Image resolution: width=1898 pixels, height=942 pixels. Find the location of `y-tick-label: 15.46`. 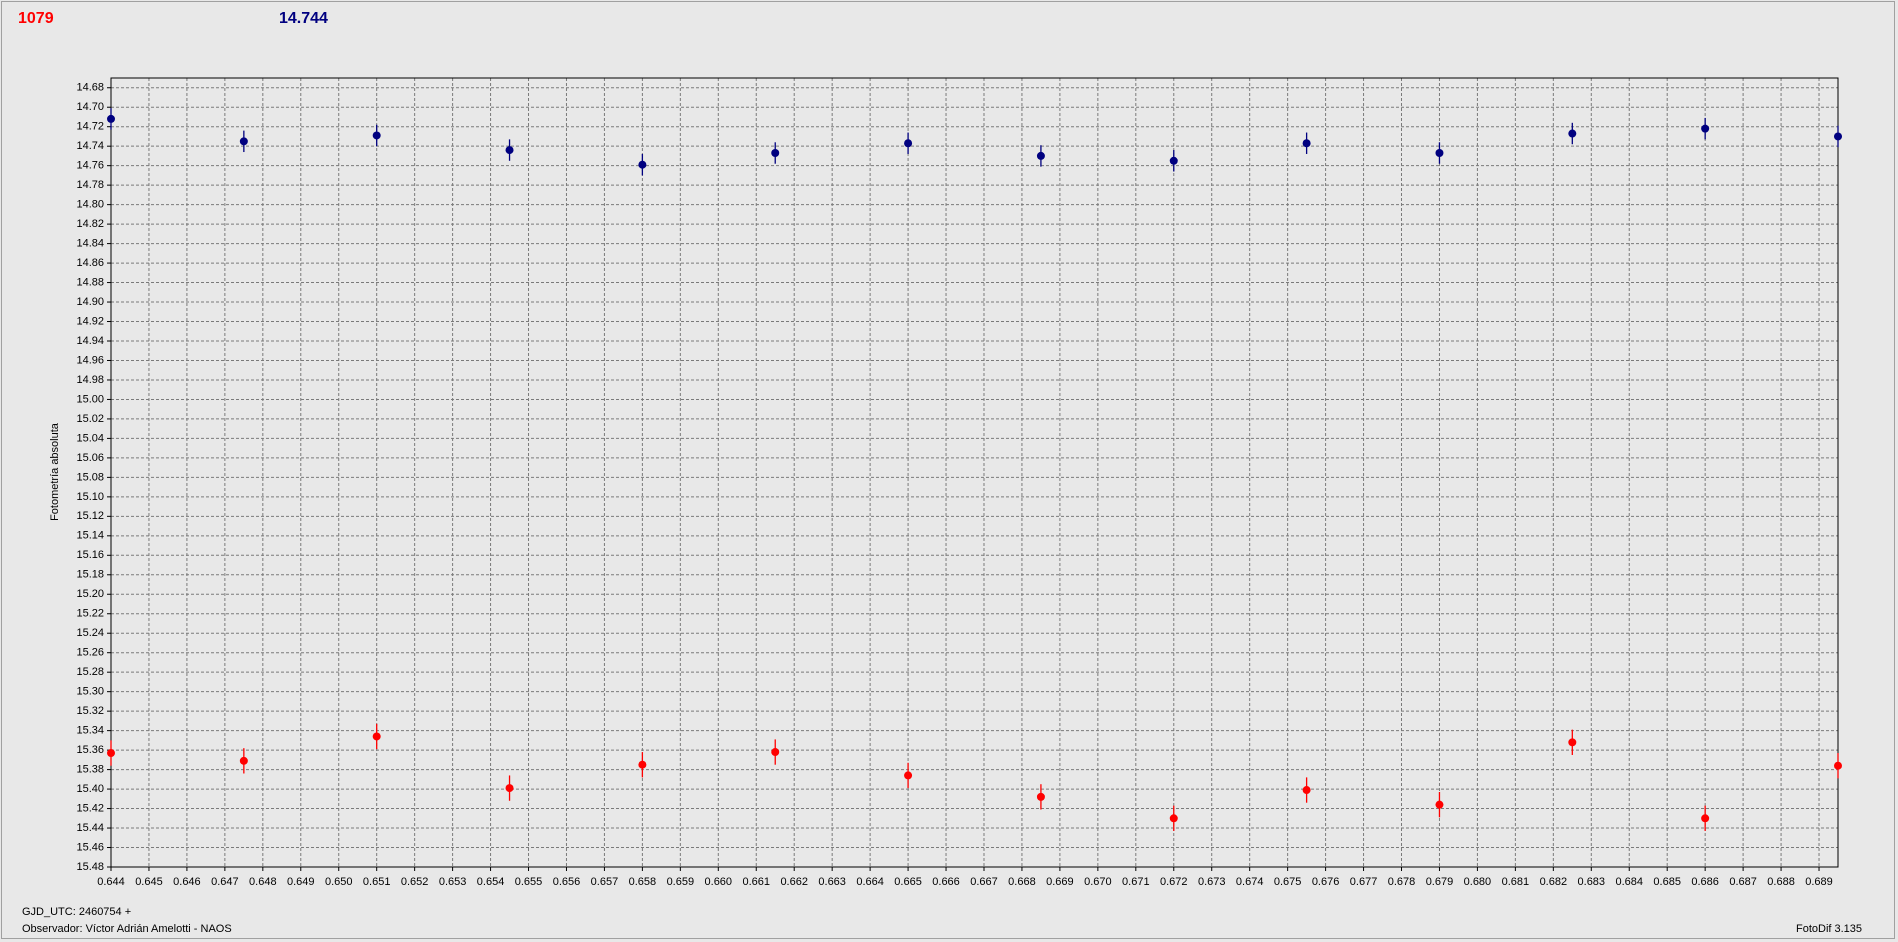

y-tick-label: 15.46 is located at coordinates (90, 847).